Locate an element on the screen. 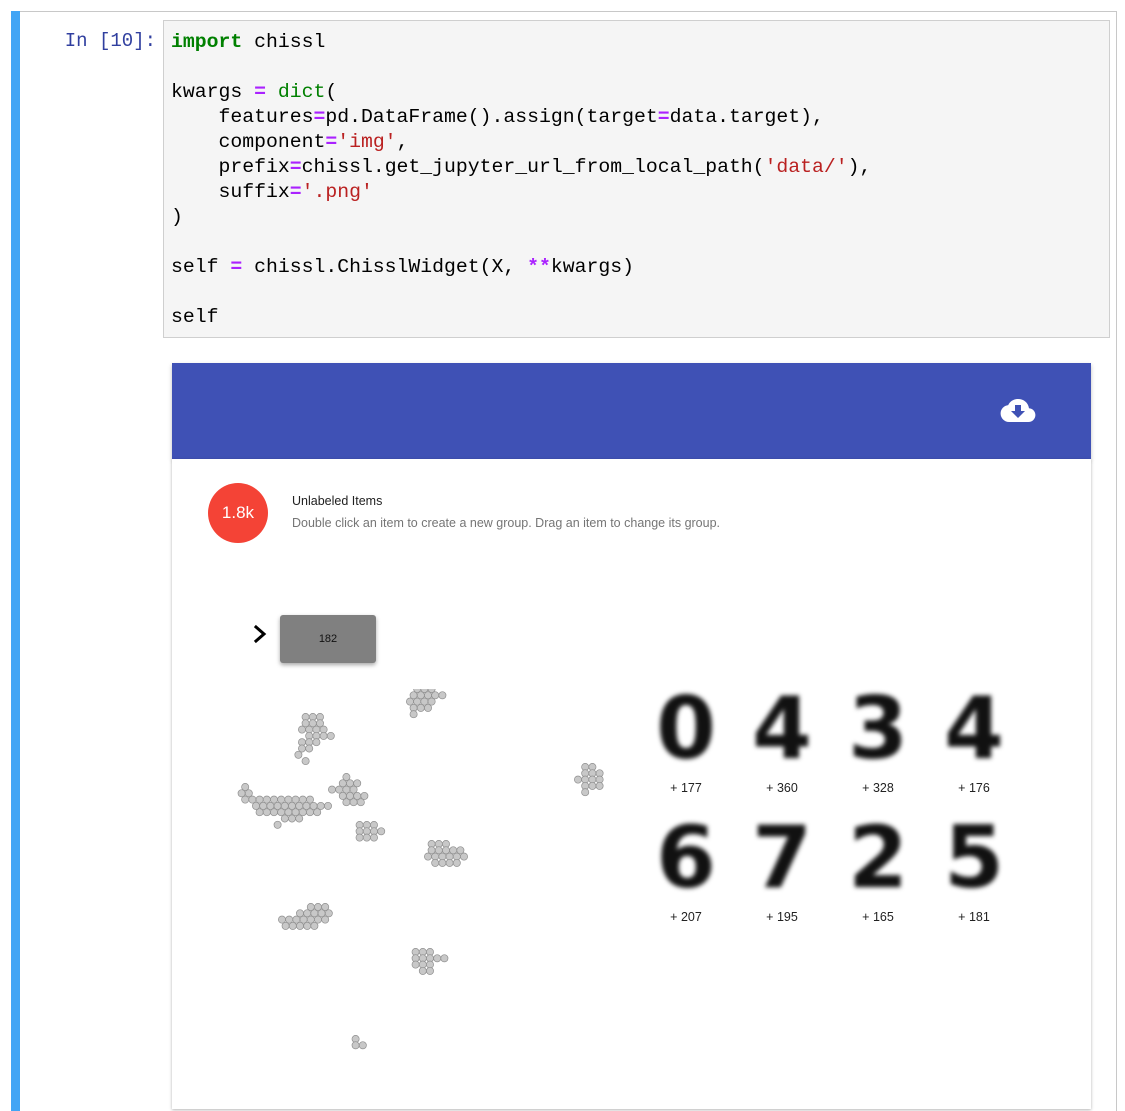 The height and width of the screenshot is (1111, 1125). digit-image: 5 is located at coordinates (974, 858).